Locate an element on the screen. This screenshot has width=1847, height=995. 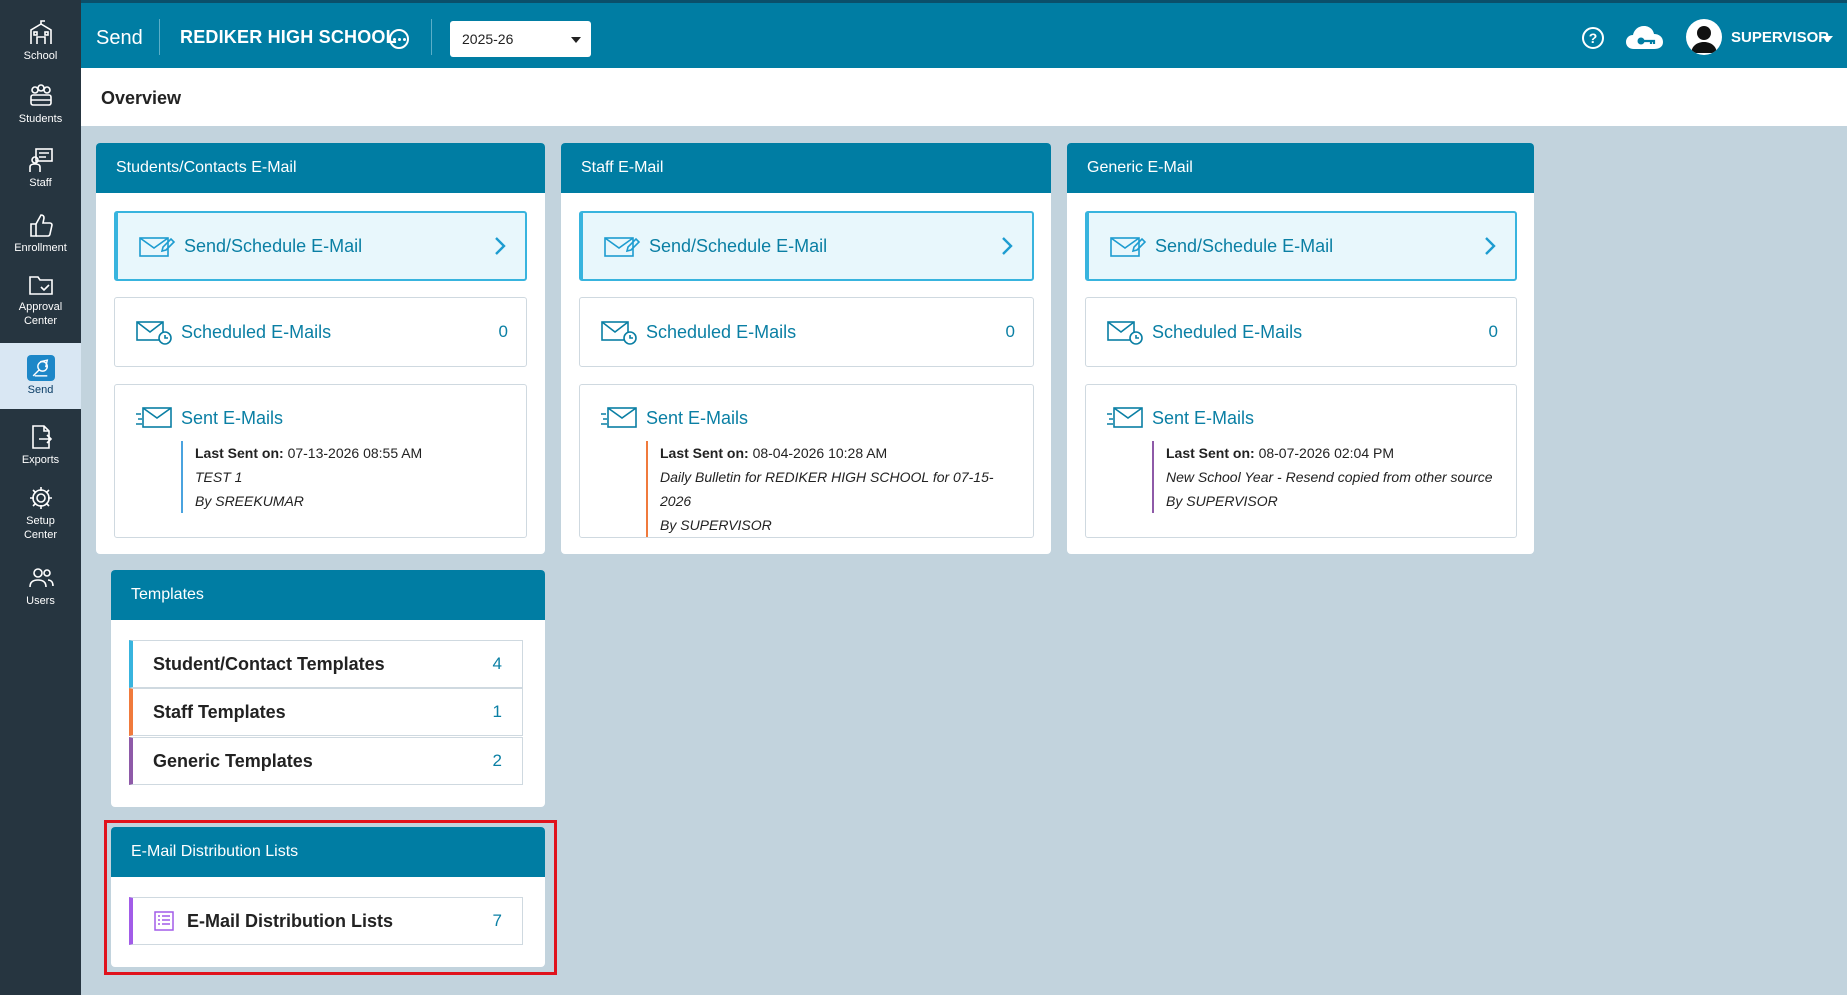
avatar is located at coordinates (1704, 37).